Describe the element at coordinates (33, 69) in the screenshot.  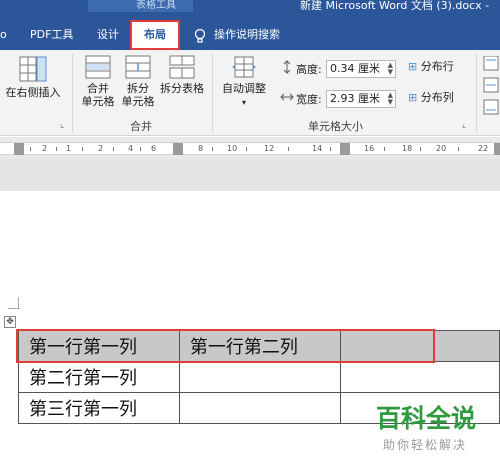
I see `insert-column-right-icon` at that location.